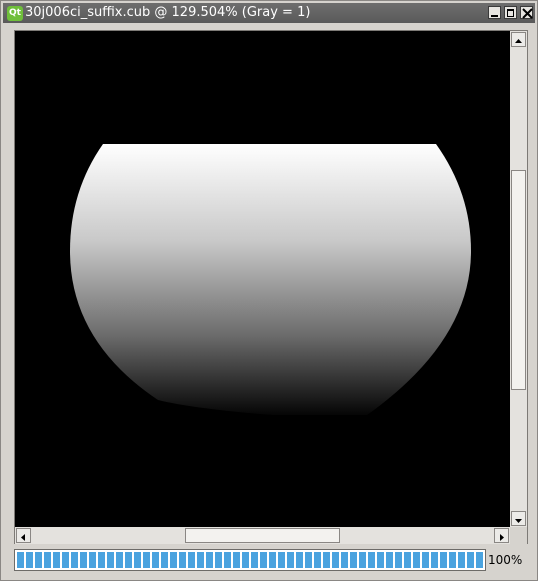 The height and width of the screenshot is (581, 538). I want to click on scroll-left-button, so click(23, 535).